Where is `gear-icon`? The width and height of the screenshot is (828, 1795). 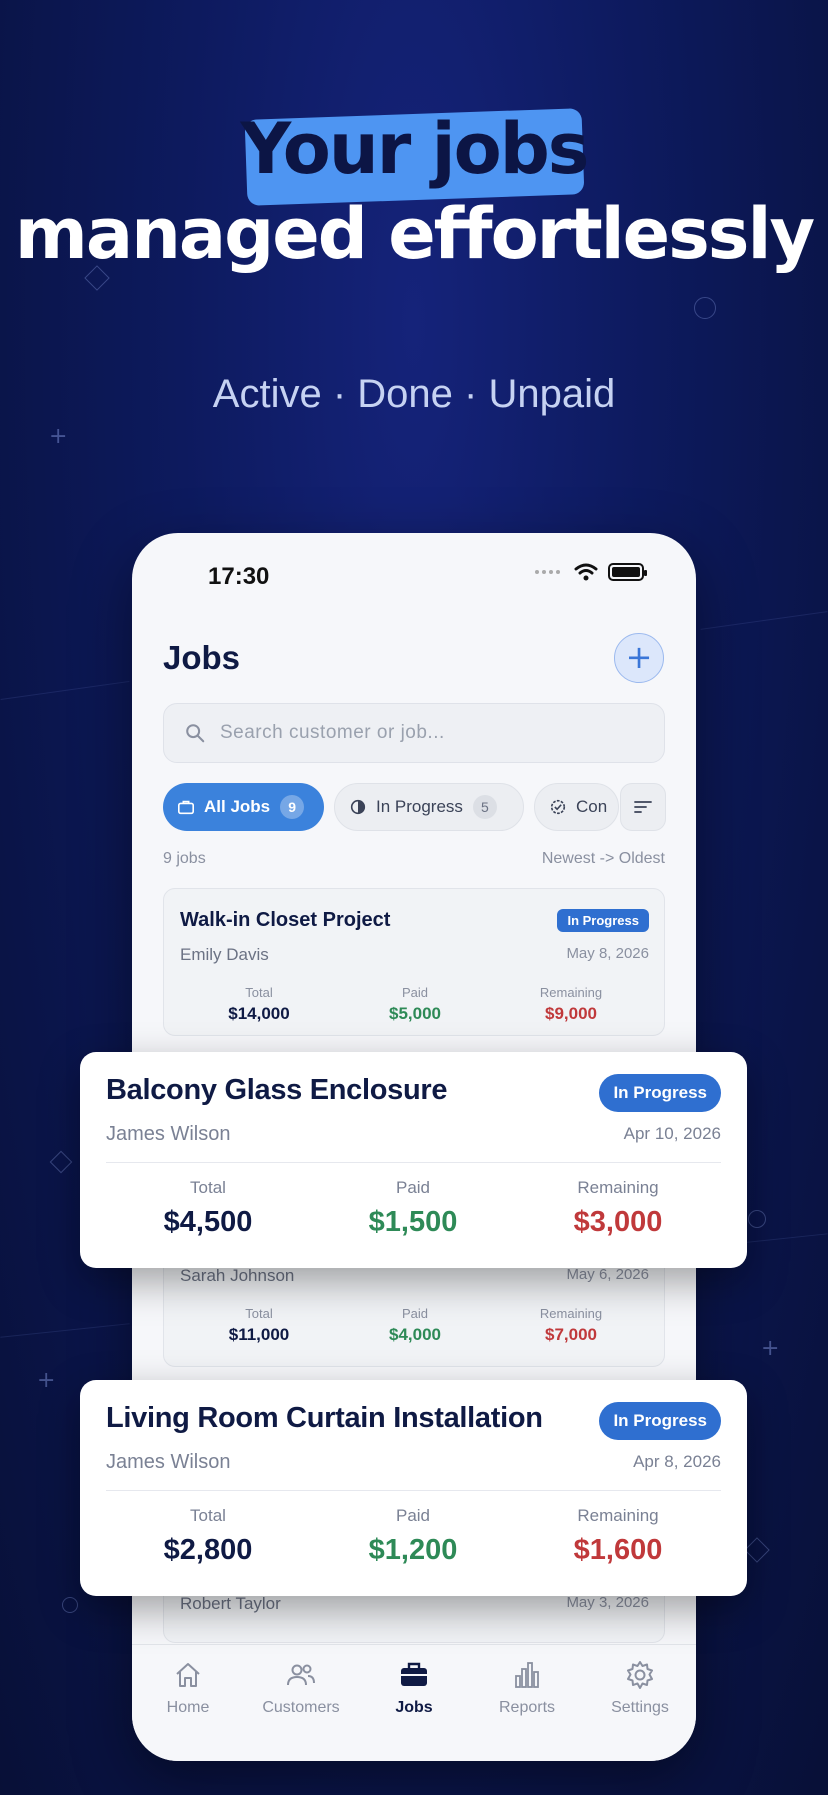
gear-icon is located at coordinates (640, 1675).